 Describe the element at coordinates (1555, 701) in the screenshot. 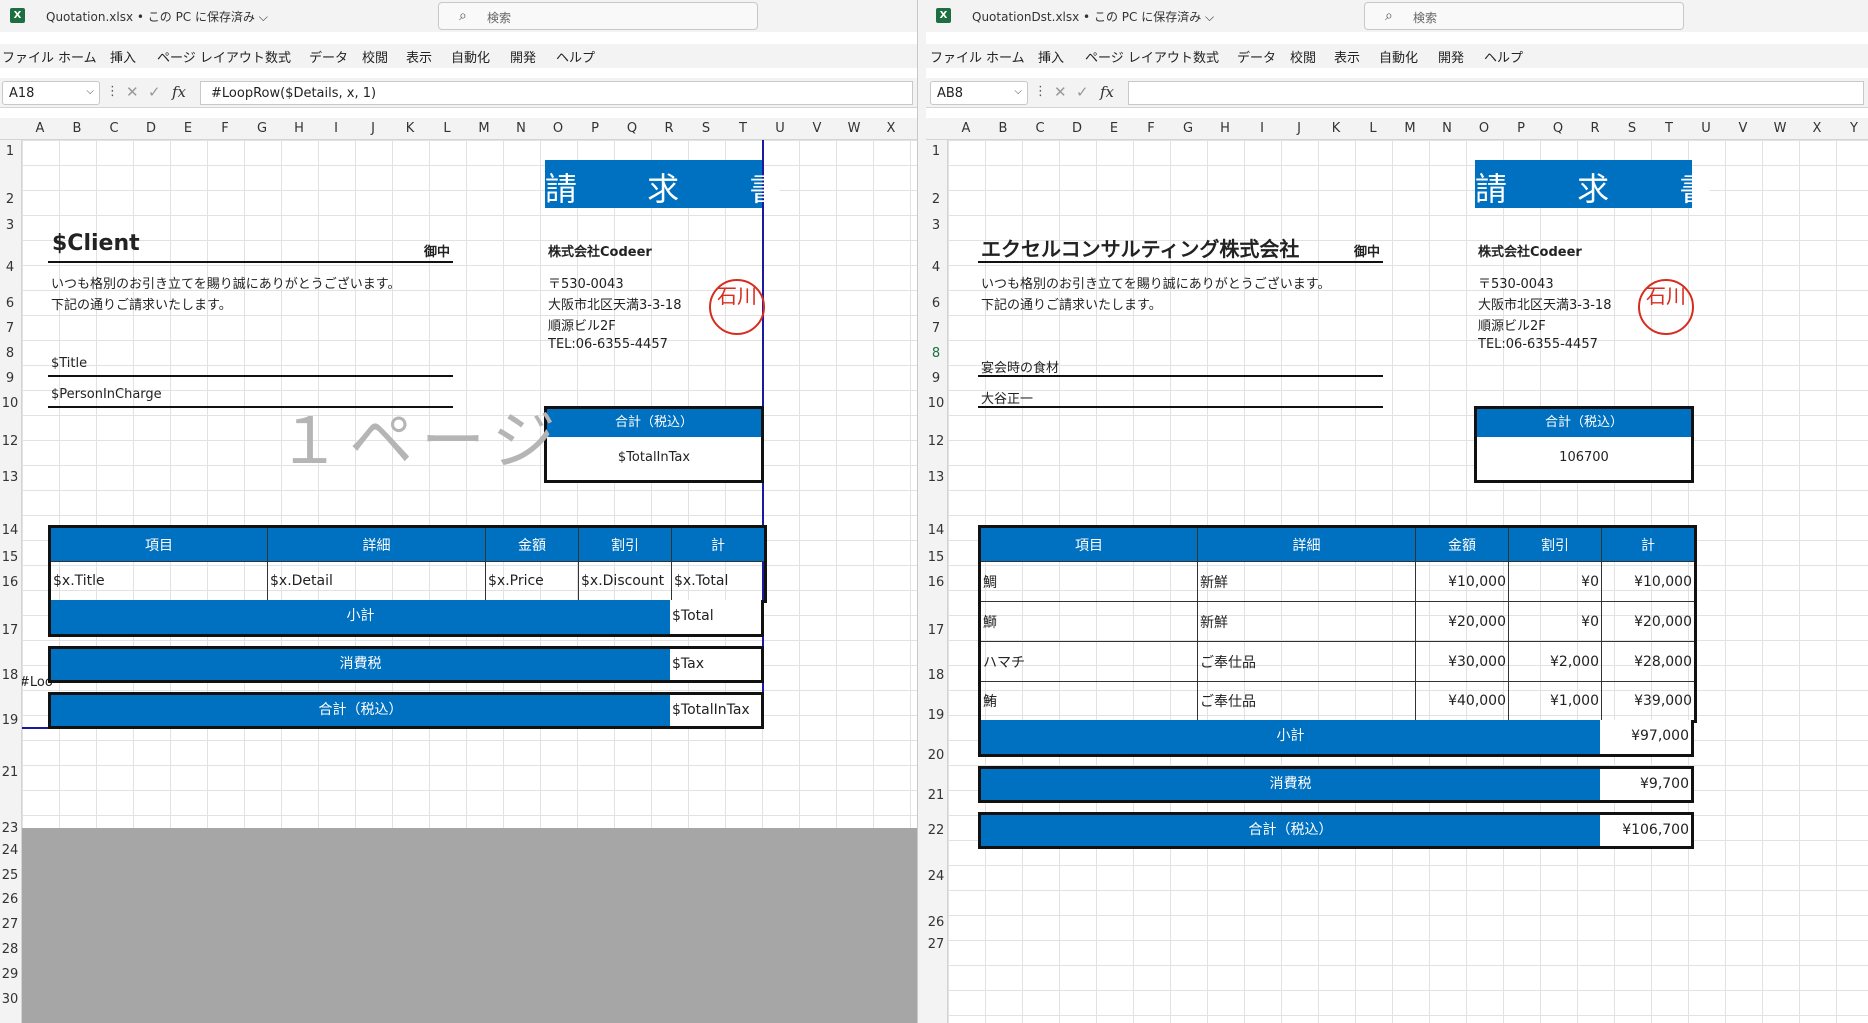

I see `cell-discount: ¥1,000` at that location.